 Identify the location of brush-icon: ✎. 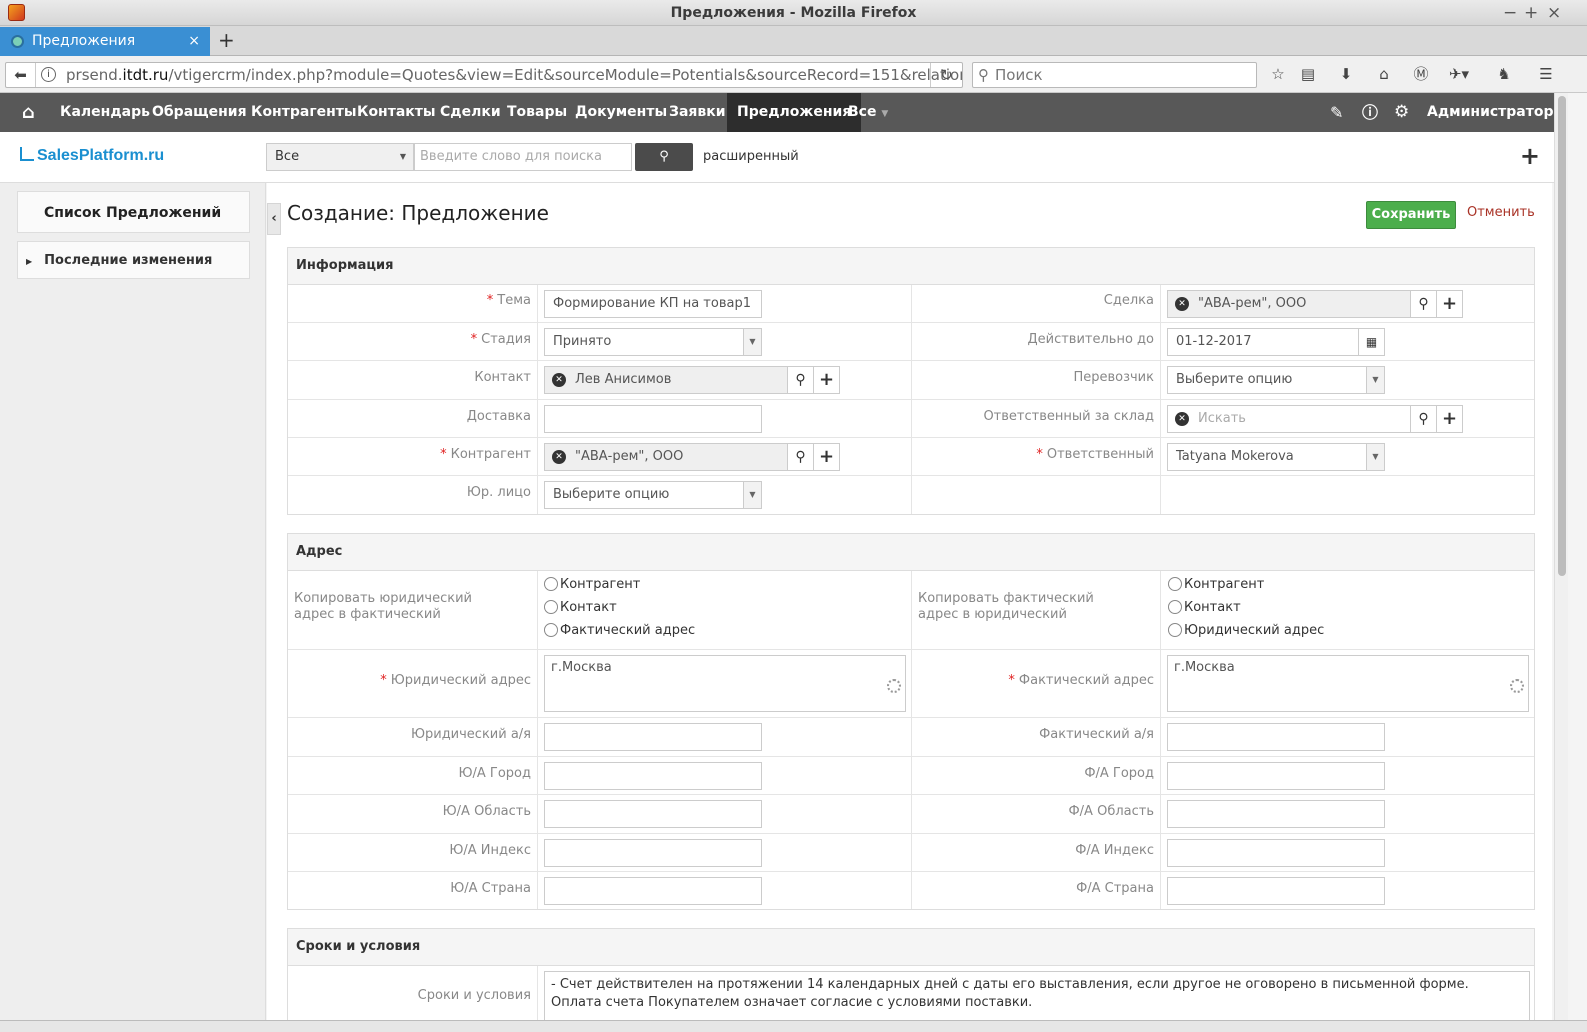
(1336, 112).